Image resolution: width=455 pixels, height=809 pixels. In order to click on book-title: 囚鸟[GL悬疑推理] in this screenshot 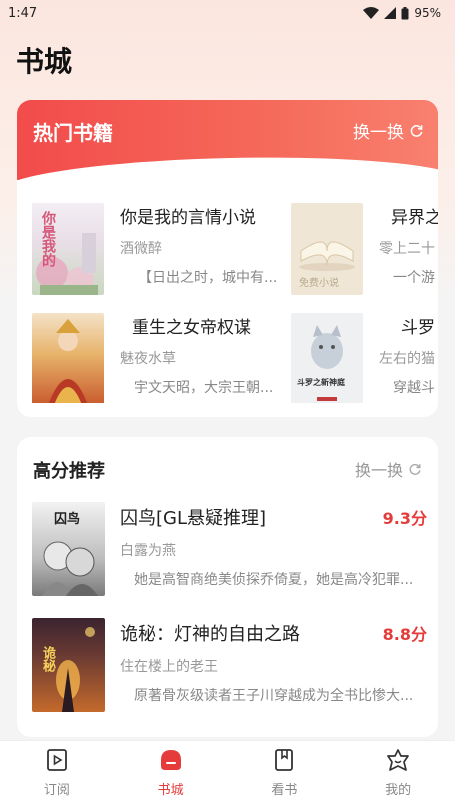, I will do `click(193, 518)`.